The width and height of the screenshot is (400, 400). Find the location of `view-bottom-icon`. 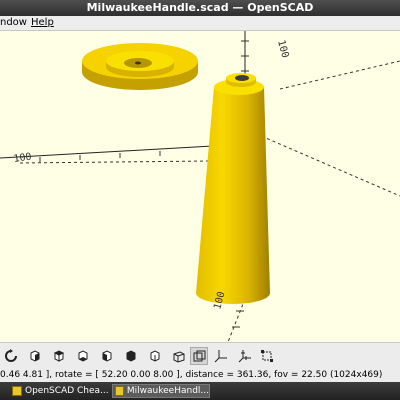

view-bottom-icon is located at coordinates (83, 356).